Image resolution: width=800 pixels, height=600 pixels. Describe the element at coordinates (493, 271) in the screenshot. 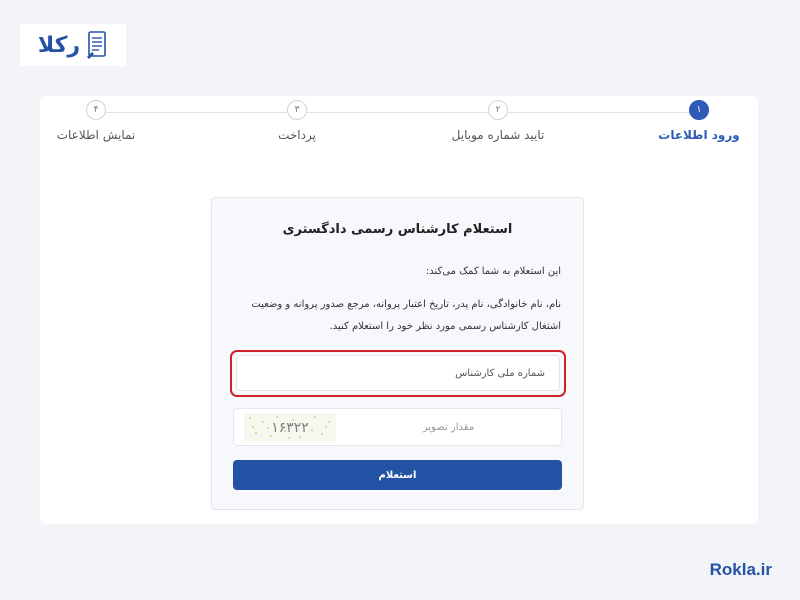

I see `form-intro: این استعلام به شما کمک می‌کند:` at that location.